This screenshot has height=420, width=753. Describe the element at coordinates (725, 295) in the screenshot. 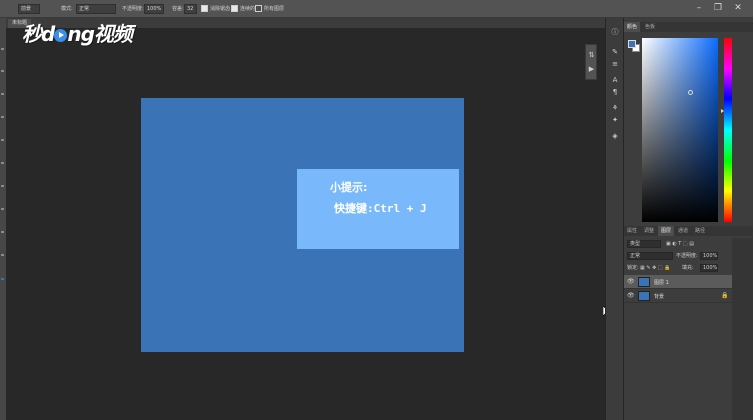

I see `lock-icon: 🔒` at that location.